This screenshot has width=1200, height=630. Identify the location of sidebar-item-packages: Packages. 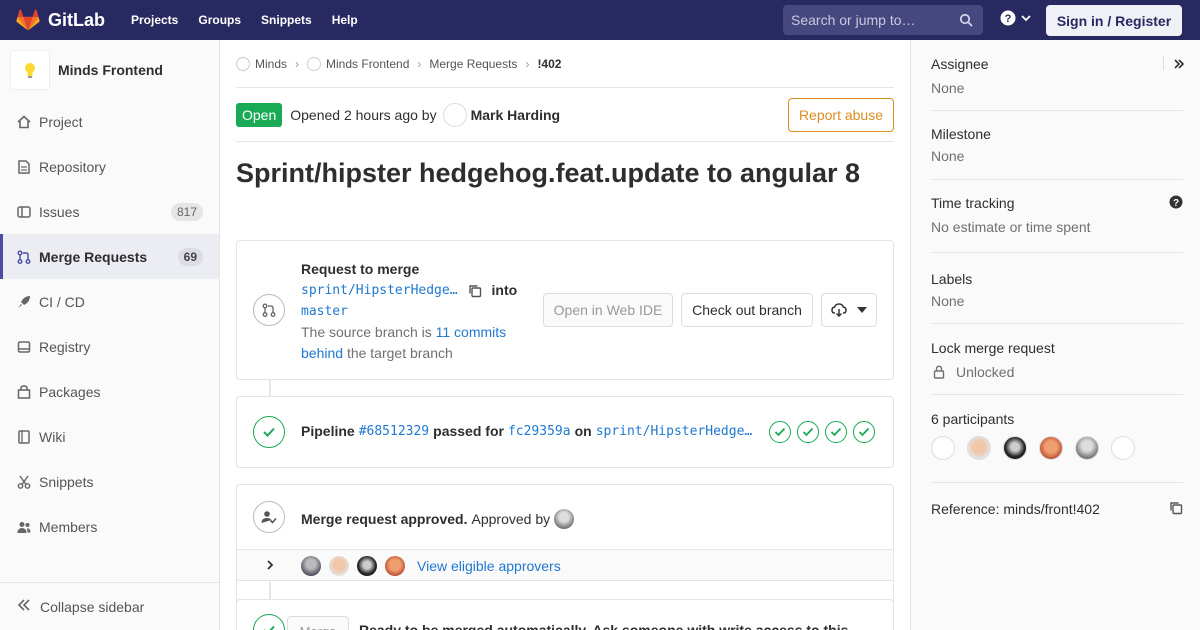
(109, 391).